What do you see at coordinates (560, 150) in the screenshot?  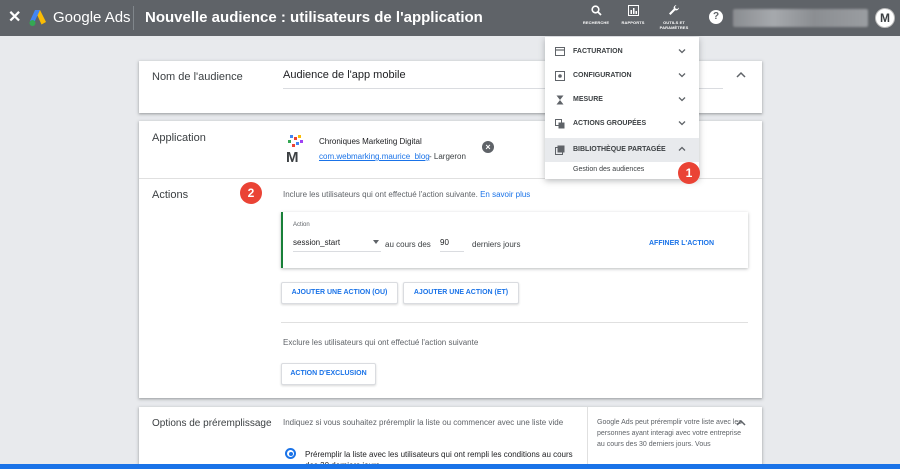 I see `shared-library-icon` at bounding box center [560, 150].